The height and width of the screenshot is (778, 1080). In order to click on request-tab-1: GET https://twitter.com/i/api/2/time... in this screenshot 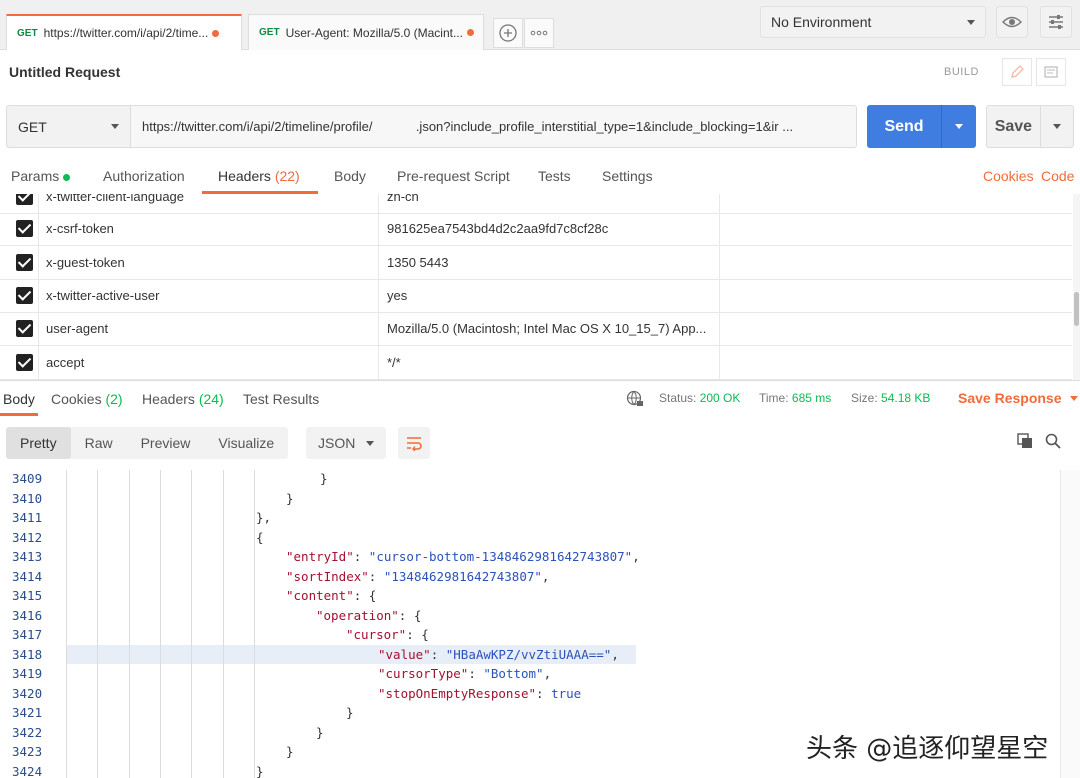, I will do `click(124, 32)`.